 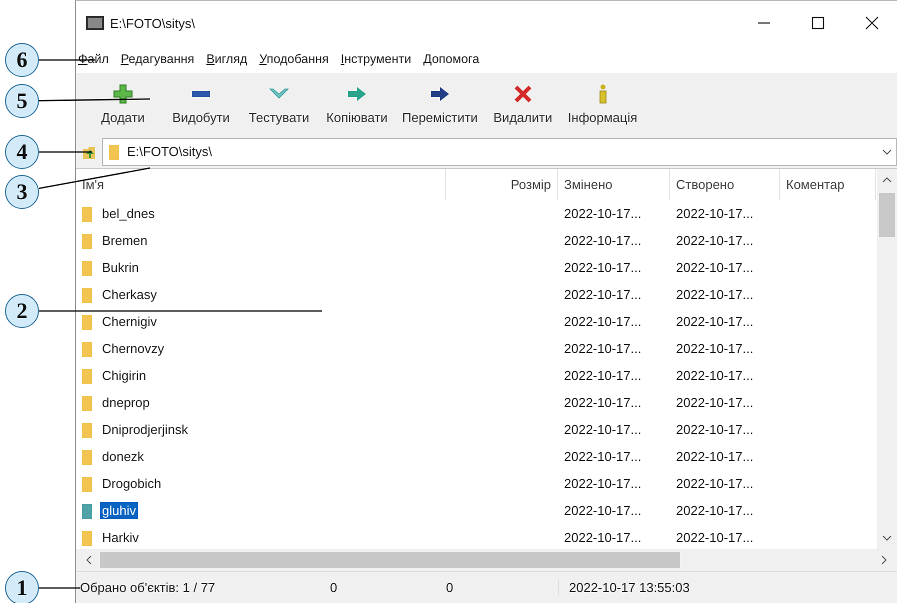 I want to click on callout-number: 6, so click(x=22, y=60).